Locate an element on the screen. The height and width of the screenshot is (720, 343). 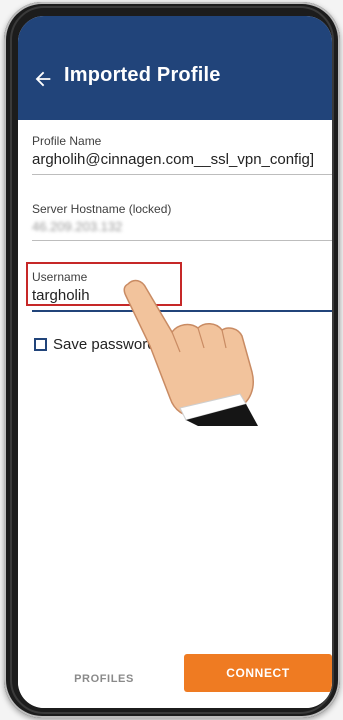
bottom-bar: PROFILES CONNECT is located at coordinates (175, 679).